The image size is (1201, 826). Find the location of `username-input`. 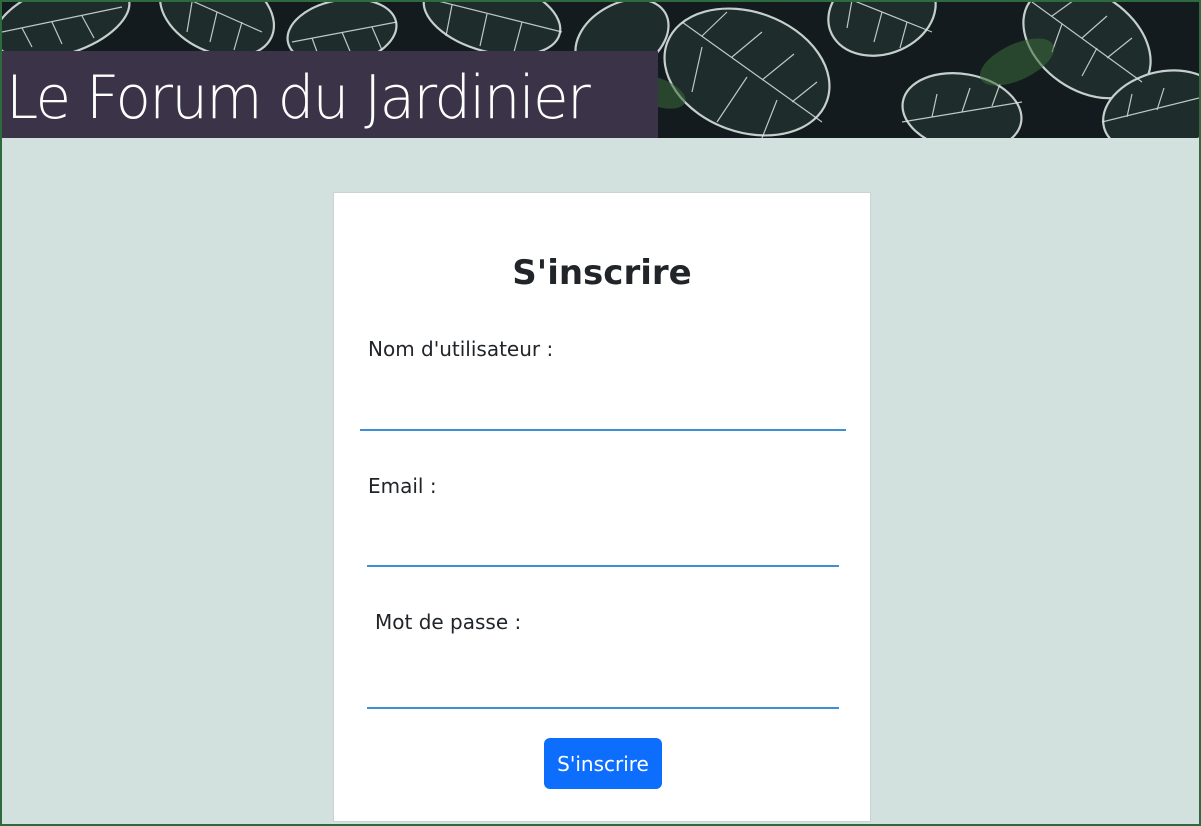

username-input is located at coordinates (603, 411).